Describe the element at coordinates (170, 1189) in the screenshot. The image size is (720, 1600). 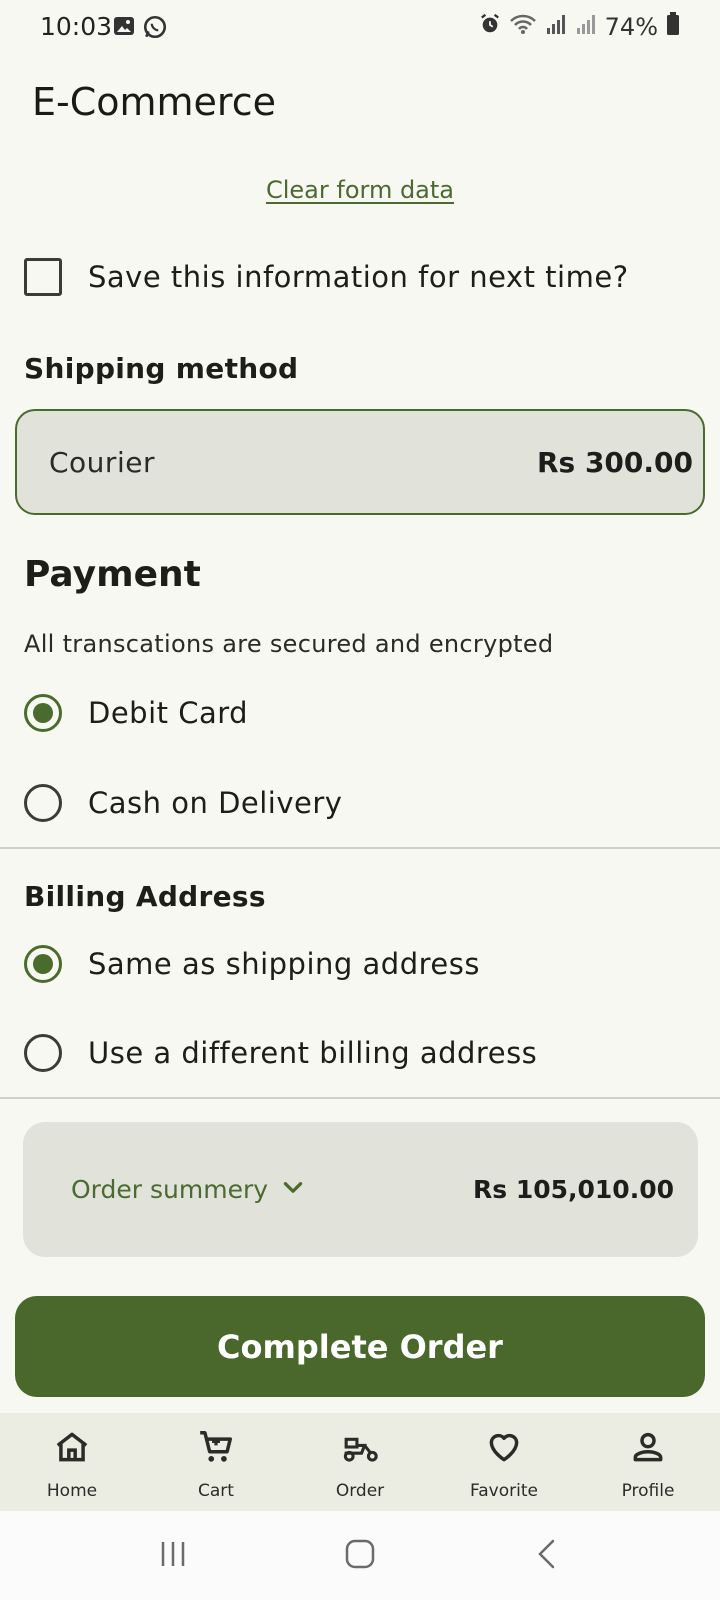
I see `order-summary-label: Order summery` at that location.